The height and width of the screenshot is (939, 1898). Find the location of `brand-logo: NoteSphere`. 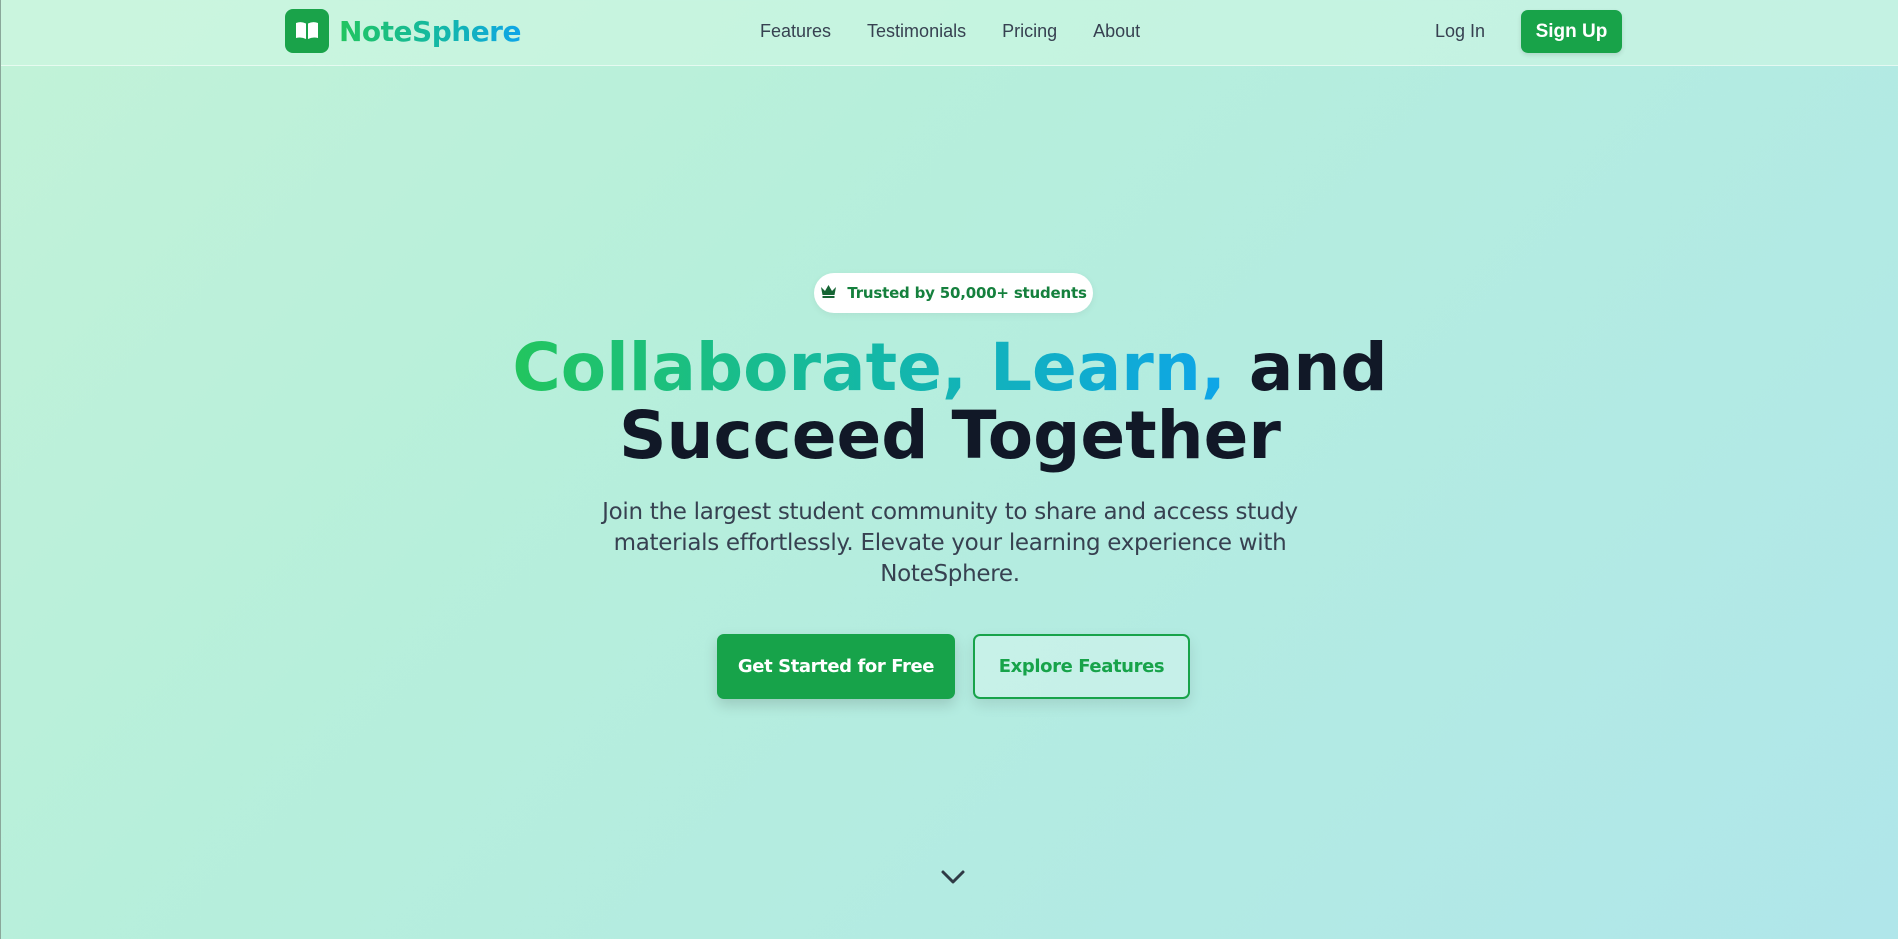

brand-logo: NoteSphere is located at coordinates (403, 31).